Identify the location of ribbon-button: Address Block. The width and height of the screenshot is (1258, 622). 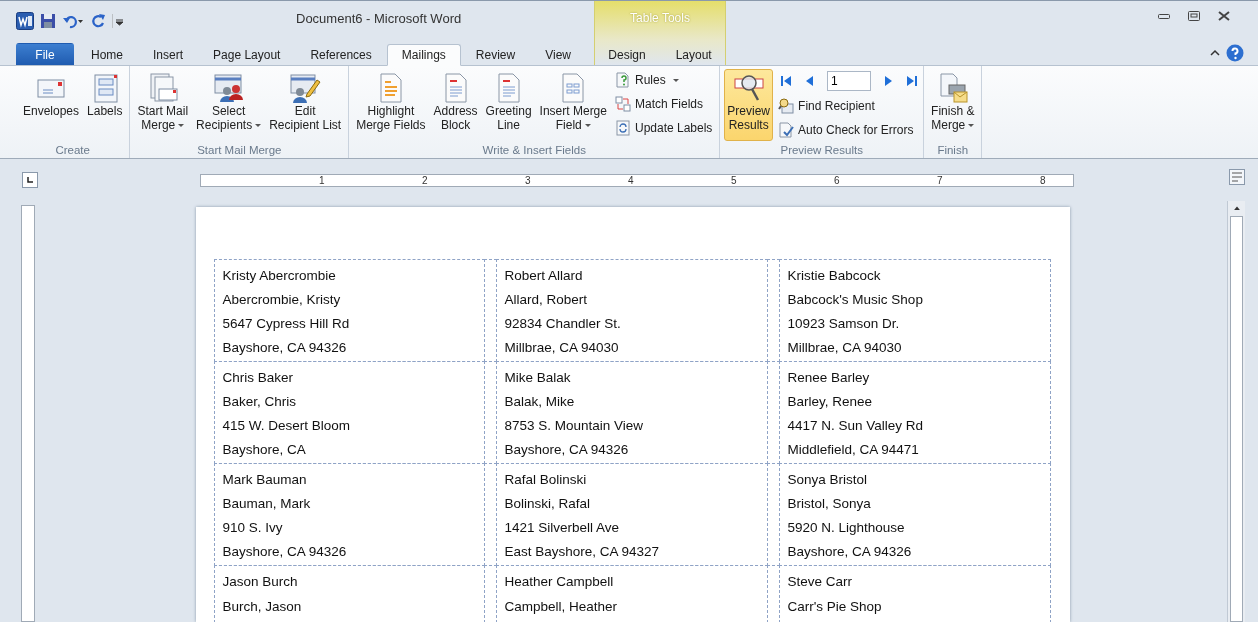
(455, 105).